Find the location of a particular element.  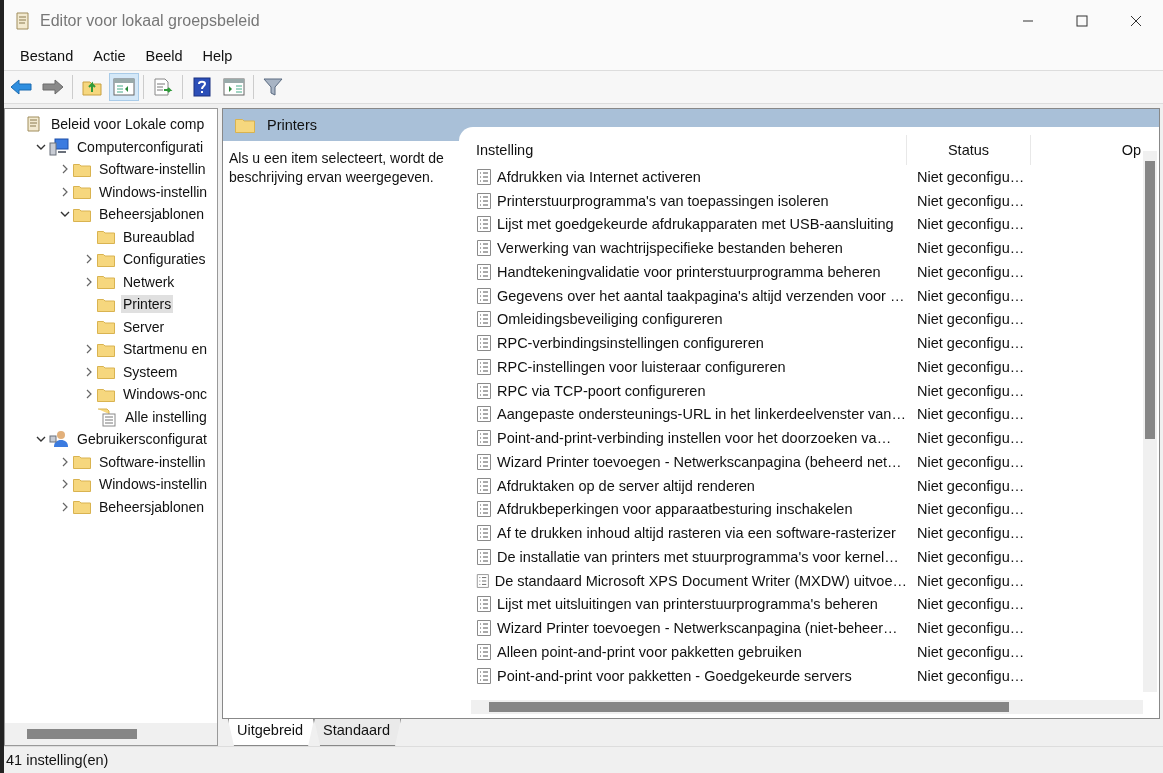

setting-name: Afdrukbeperkingen voor apparaatbesturing inschakelen is located at coordinates (675, 509).